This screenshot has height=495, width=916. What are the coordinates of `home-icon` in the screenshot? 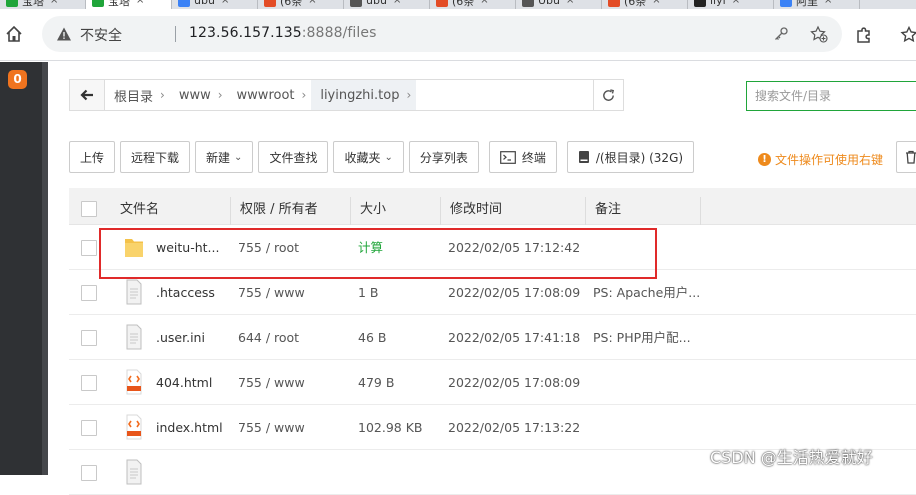 It's located at (14, 34).